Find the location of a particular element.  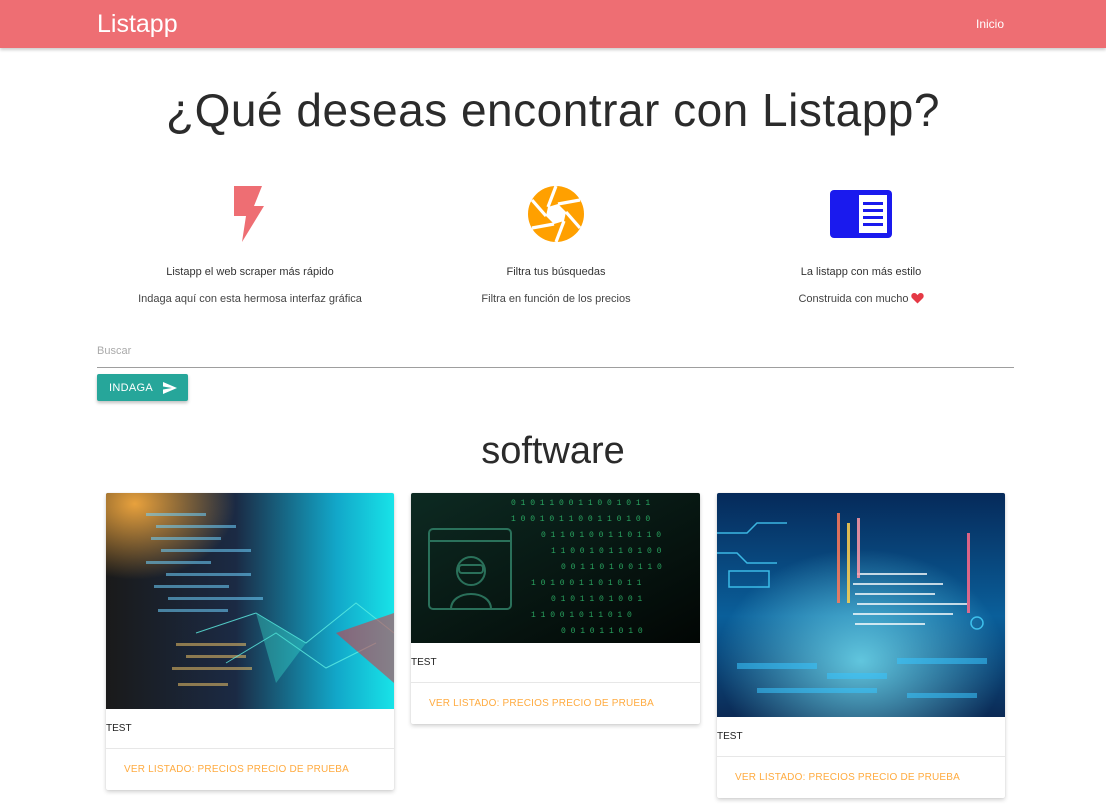

feature-title: La listapp con más estilo is located at coordinates (861, 272).